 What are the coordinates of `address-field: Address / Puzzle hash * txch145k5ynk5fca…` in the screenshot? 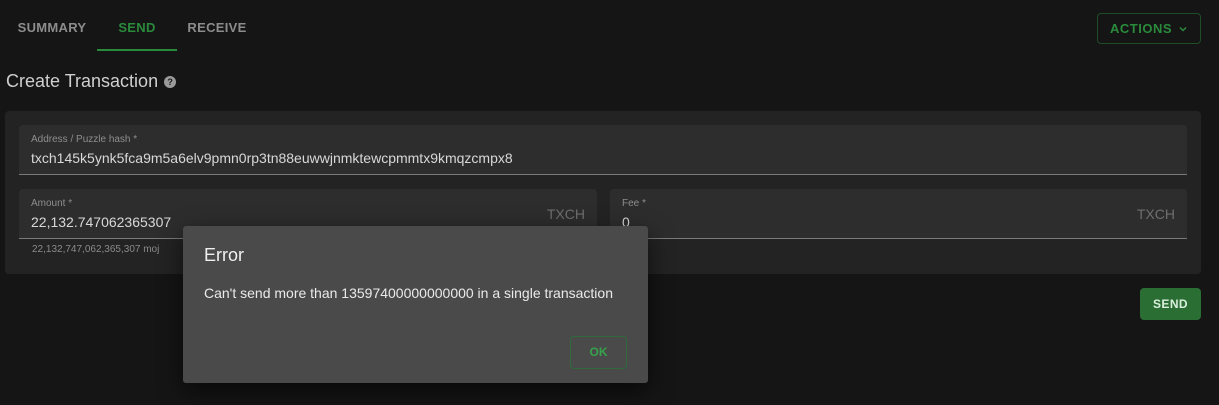 It's located at (603, 150).